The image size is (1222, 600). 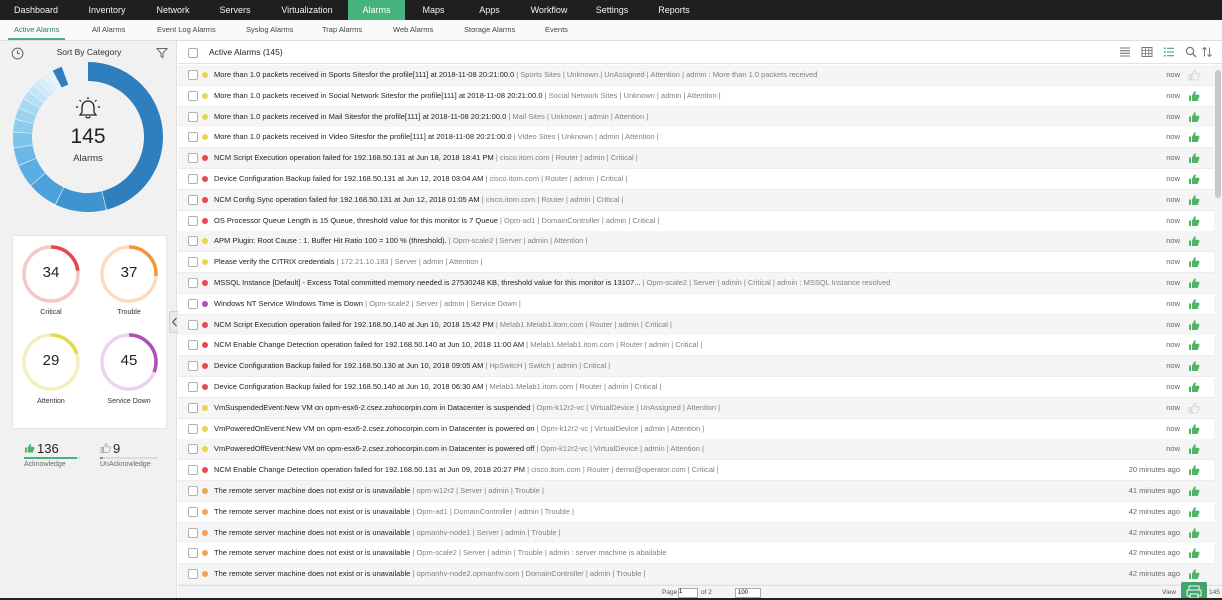 What do you see at coordinates (52, 456) in the screenshot?
I see `acknowledge-summary: 136 Acknowledge` at bounding box center [52, 456].